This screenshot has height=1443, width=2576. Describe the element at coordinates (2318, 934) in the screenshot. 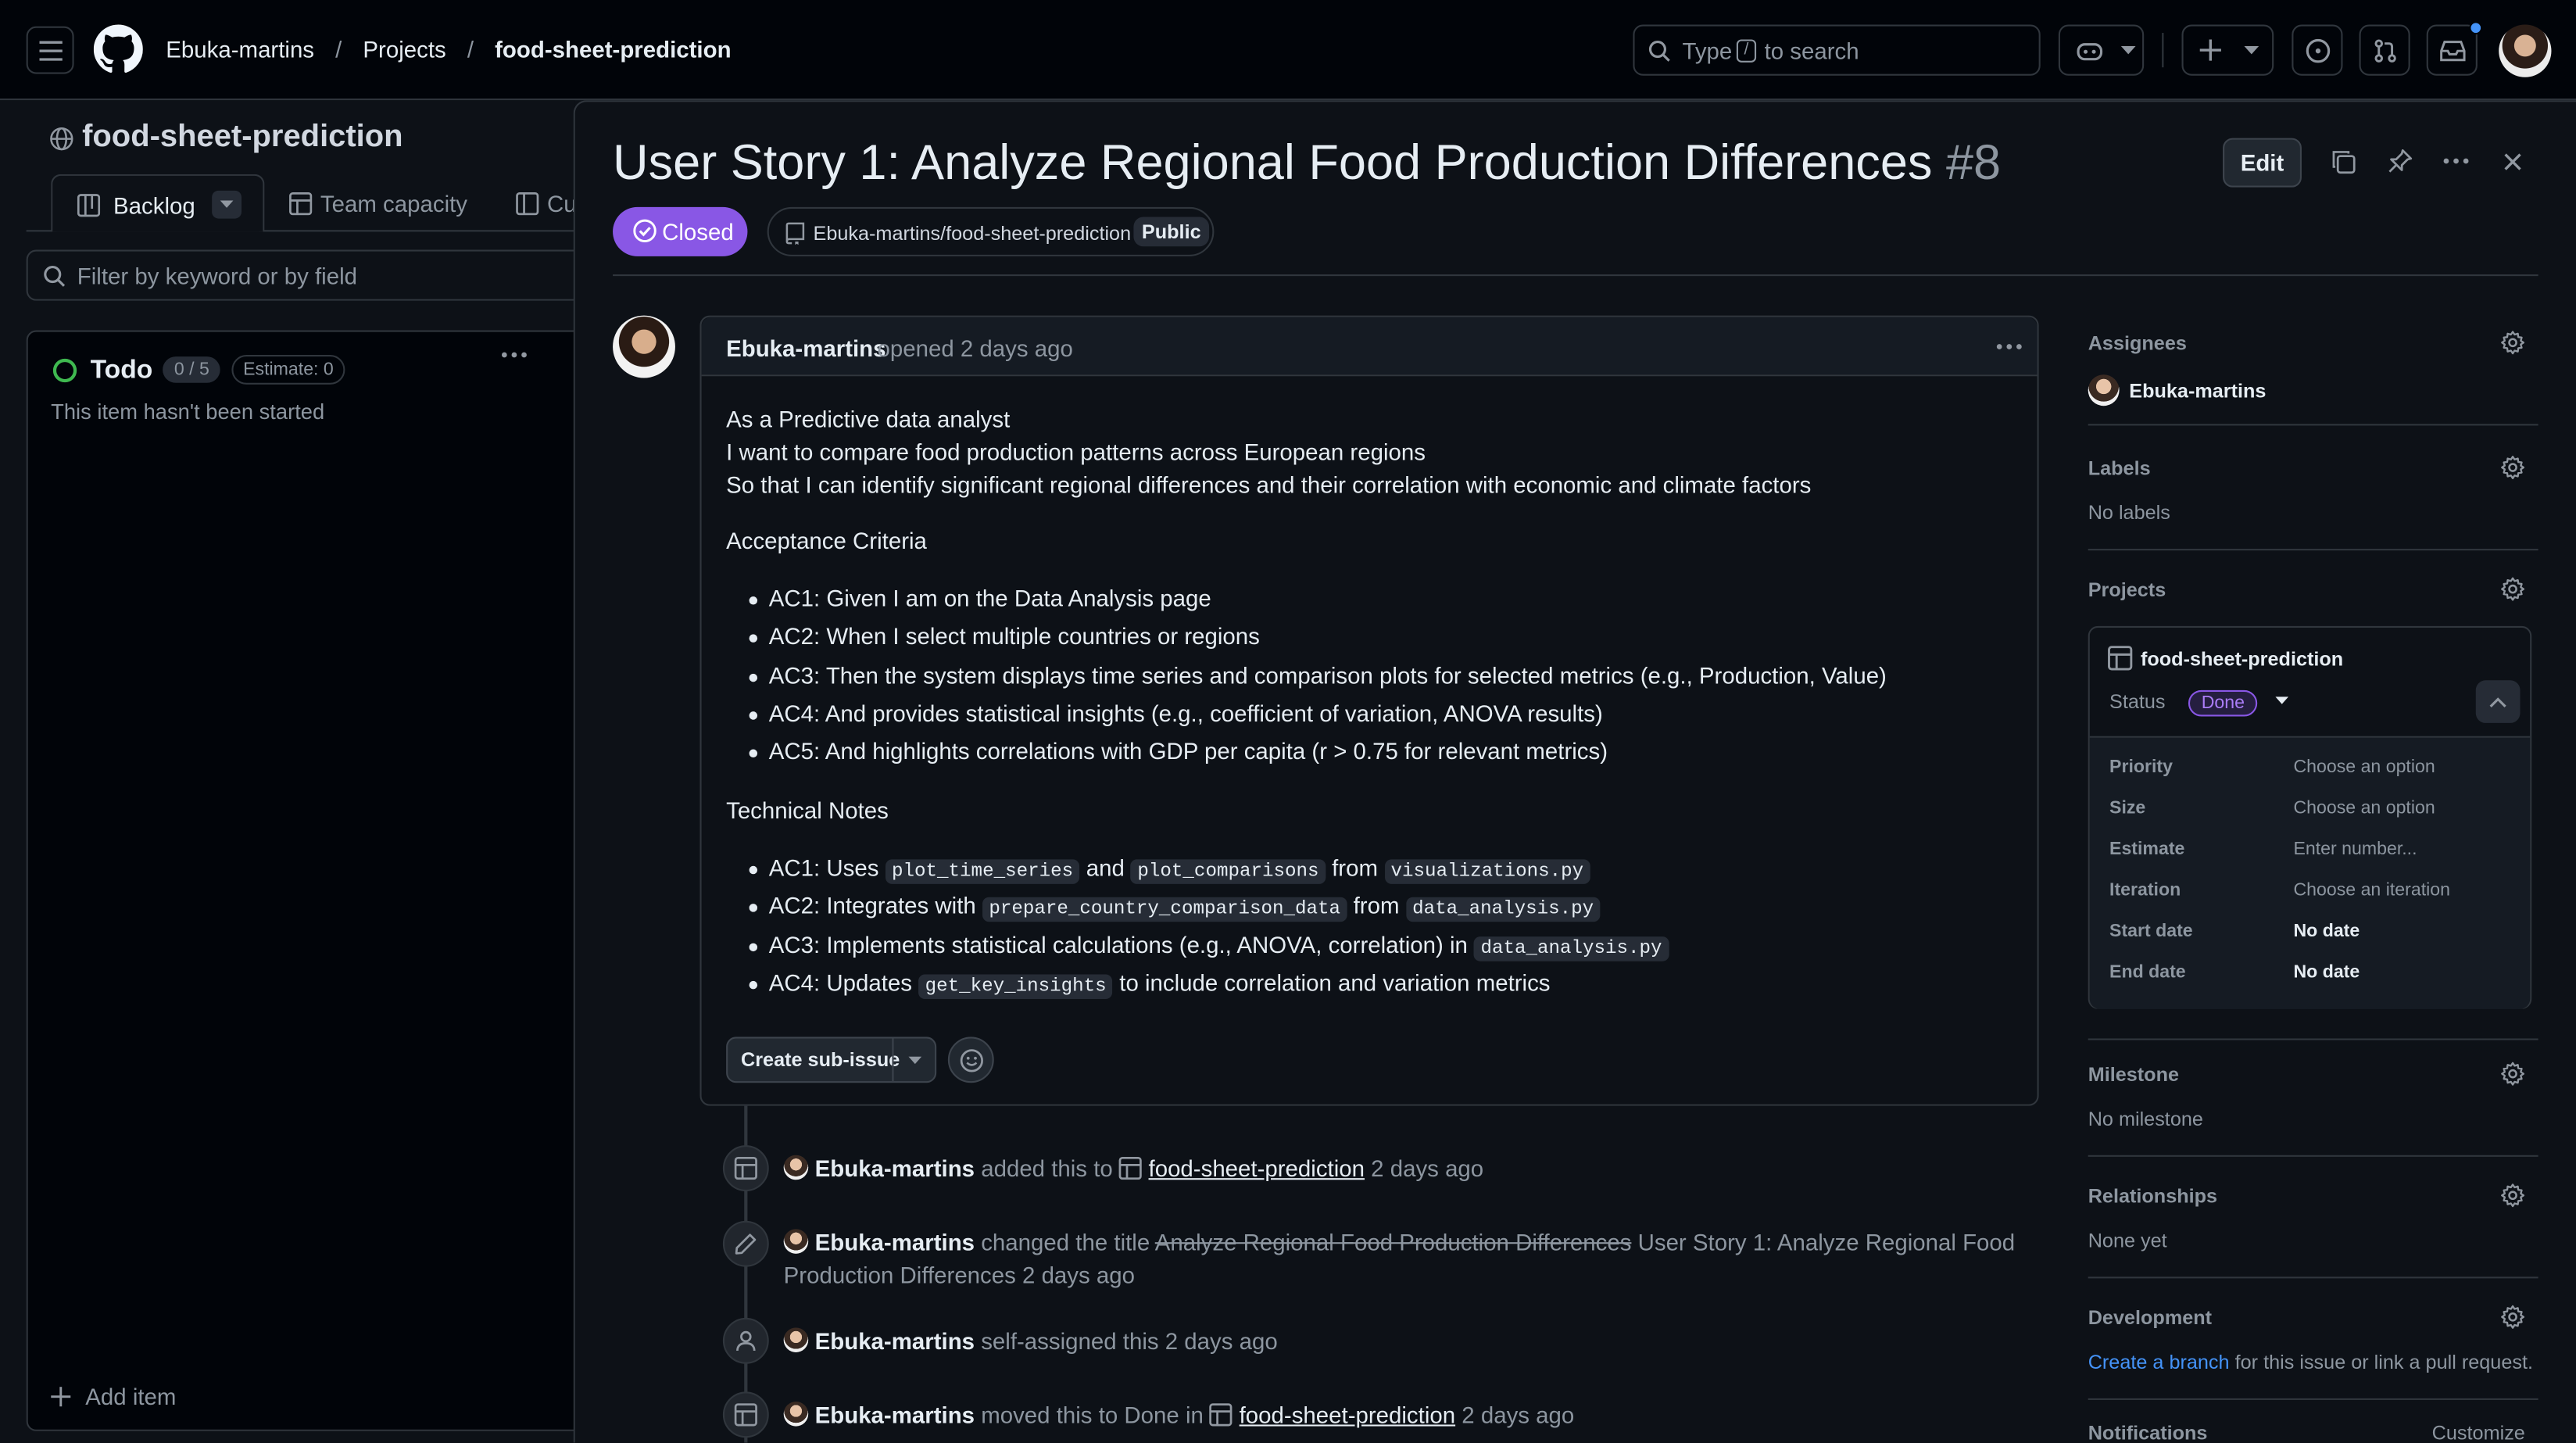

I see `field-start-date: Start date No date` at that location.